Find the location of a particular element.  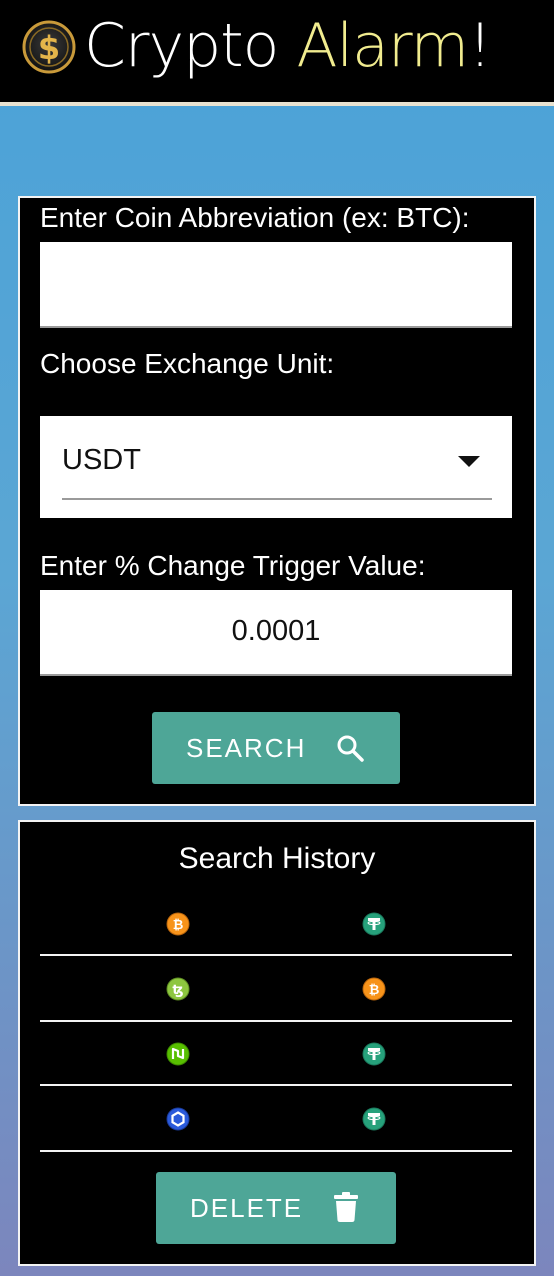

trigger-value-text: 0.0001 is located at coordinates (276, 631).